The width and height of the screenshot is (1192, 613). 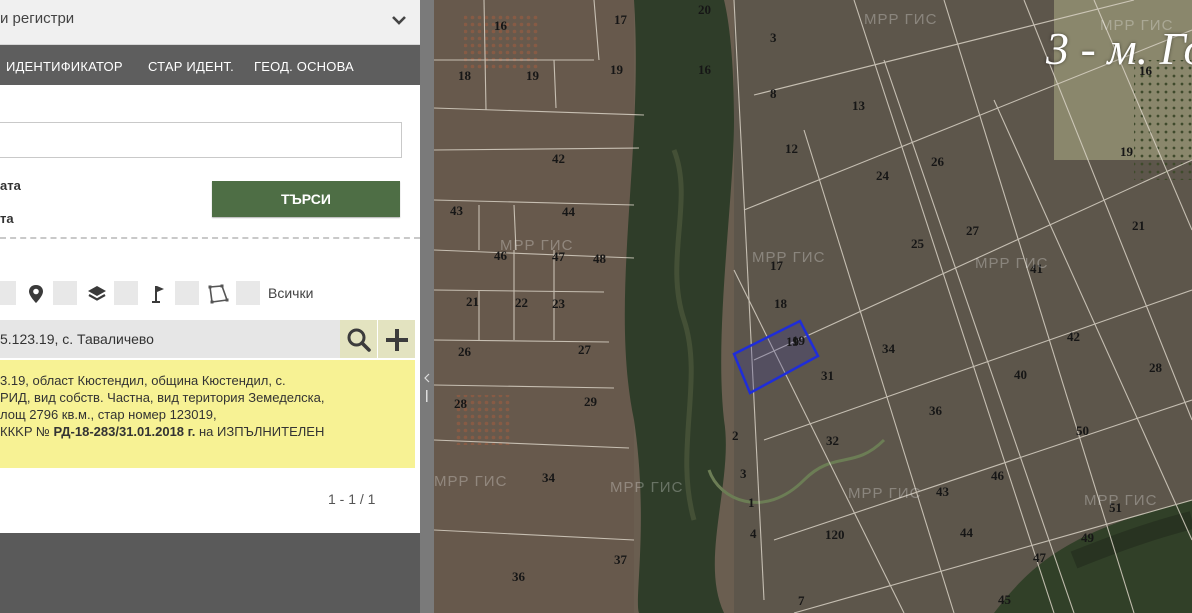 I want to click on register-dropdown-label: и регистри, so click(x=37, y=18).